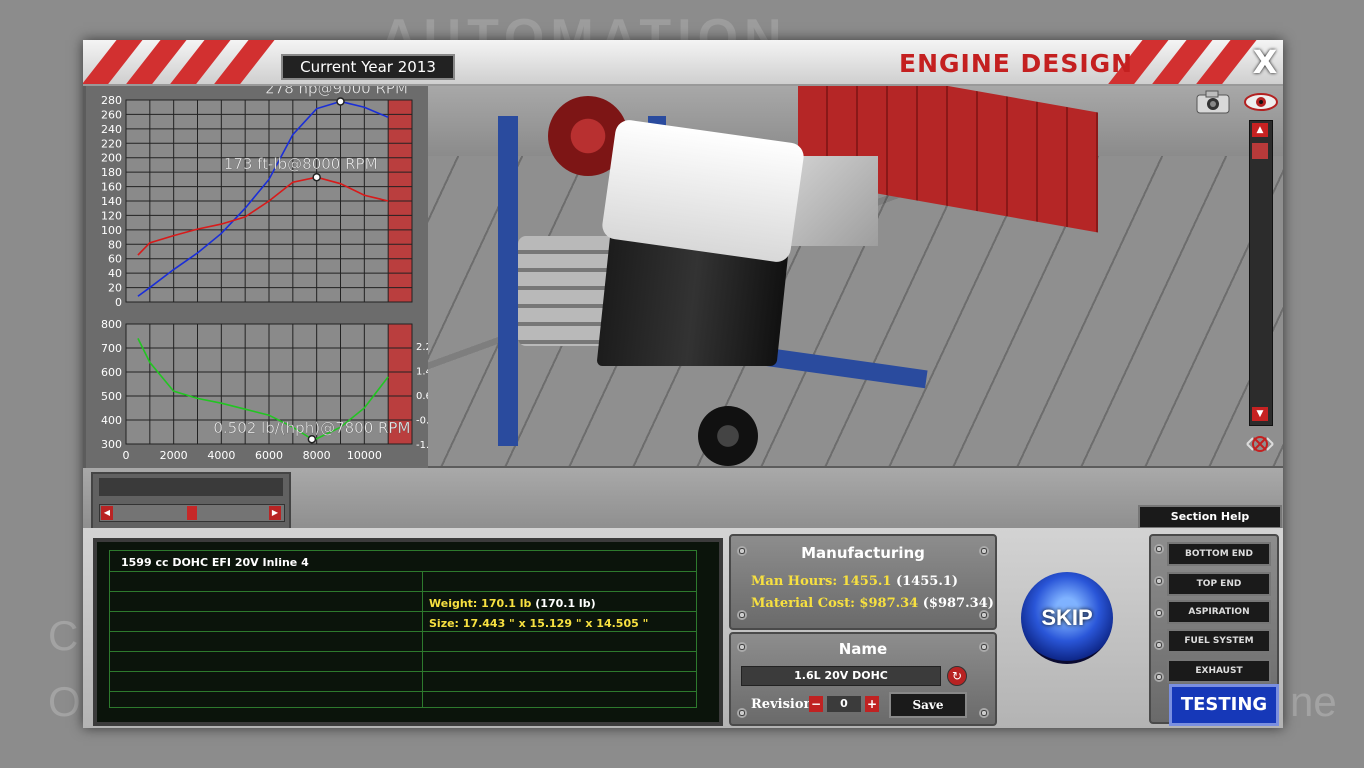  I want to click on manufacturing-title: Manufacturing, so click(863, 553).